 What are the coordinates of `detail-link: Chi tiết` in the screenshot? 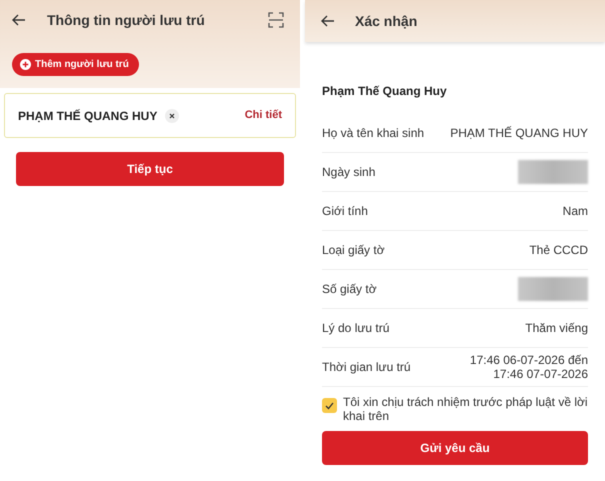 It's located at (263, 115).